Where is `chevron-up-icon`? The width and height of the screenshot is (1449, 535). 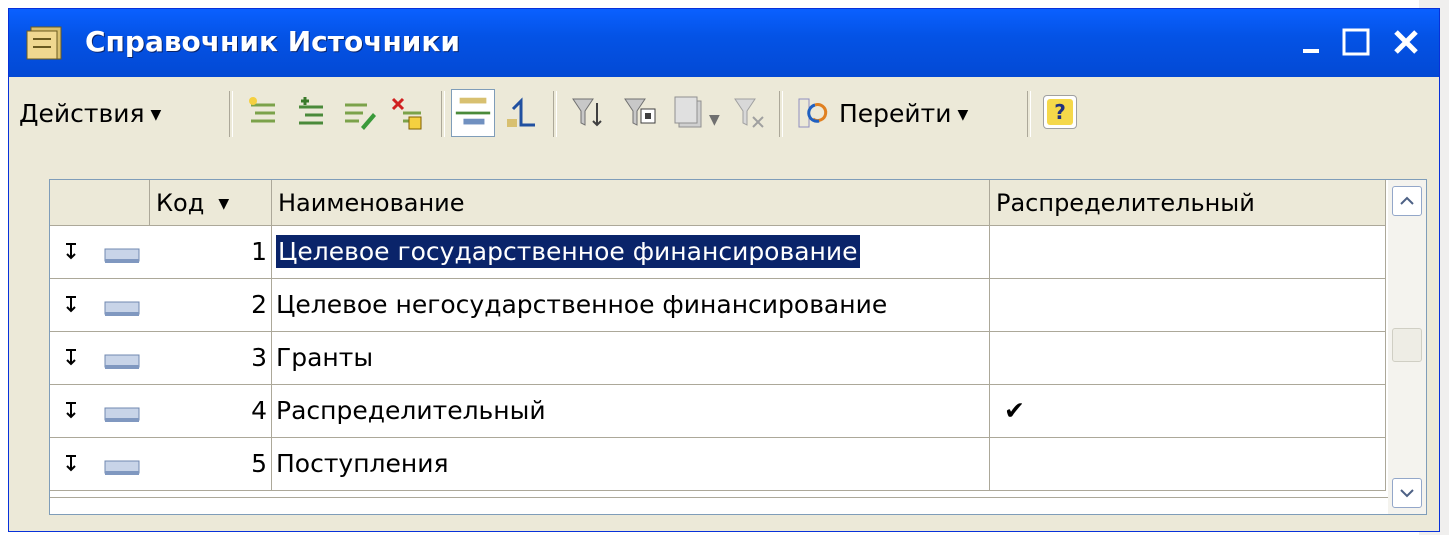 chevron-up-icon is located at coordinates (1407, 200).